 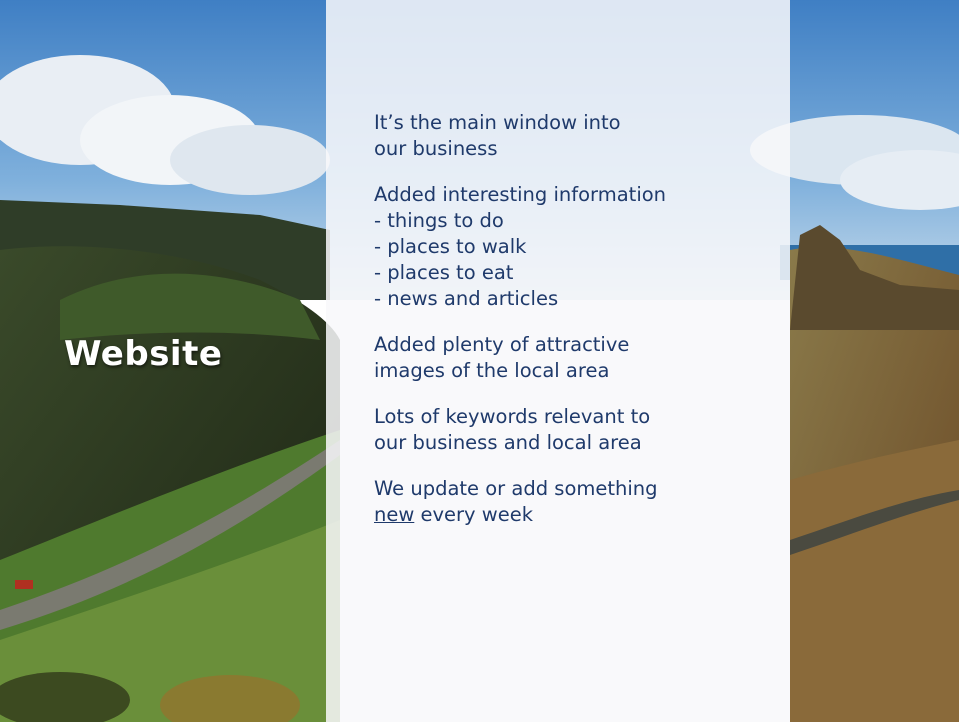 I want to click on list-item: - news and articles, so click(x=466, y=298).